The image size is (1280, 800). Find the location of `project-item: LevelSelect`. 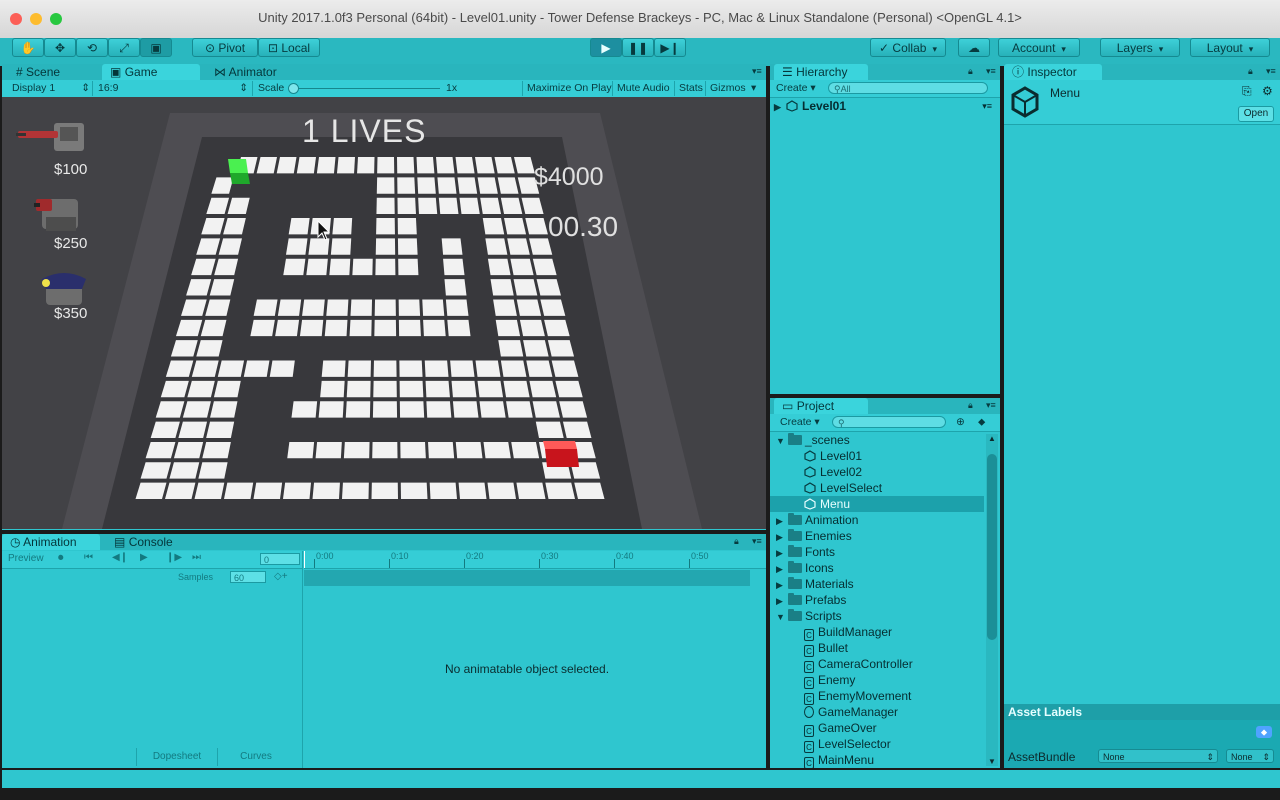

project-item: LevelSelect is located at coordinates (877, 488).